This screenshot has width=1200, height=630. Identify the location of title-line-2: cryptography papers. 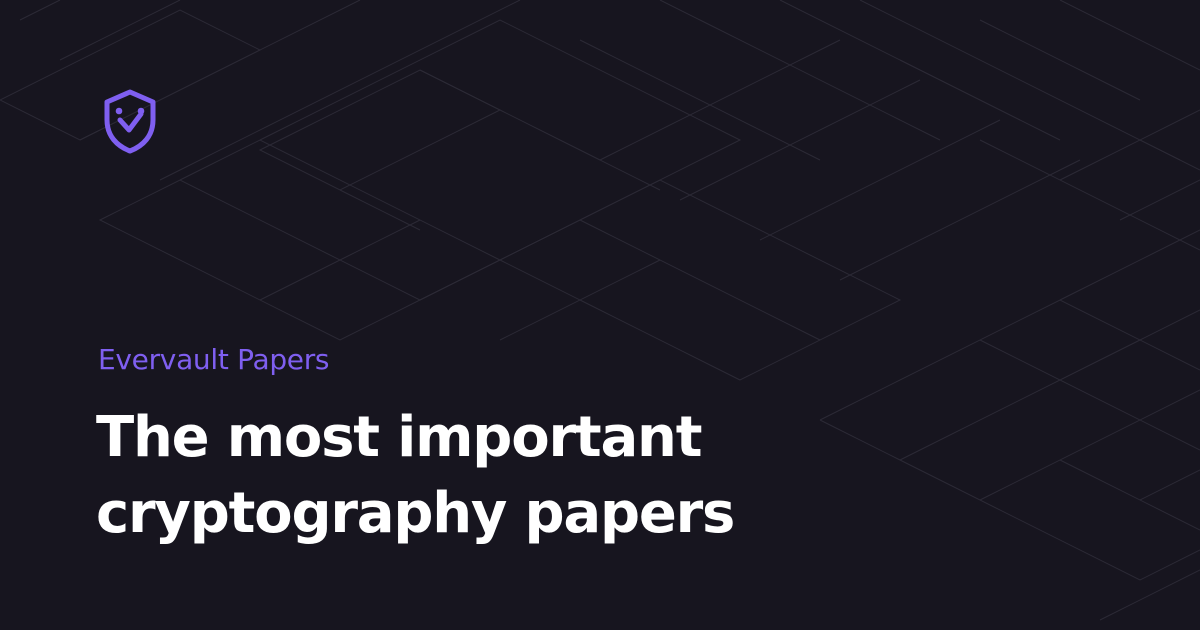
(415, 513).